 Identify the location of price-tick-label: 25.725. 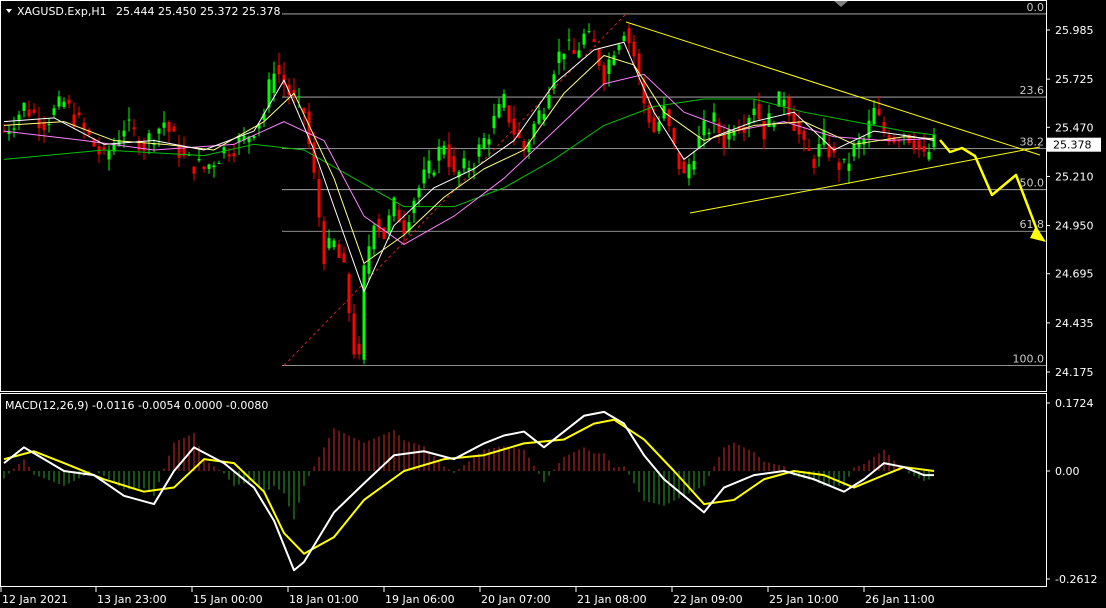
(1074, 79).